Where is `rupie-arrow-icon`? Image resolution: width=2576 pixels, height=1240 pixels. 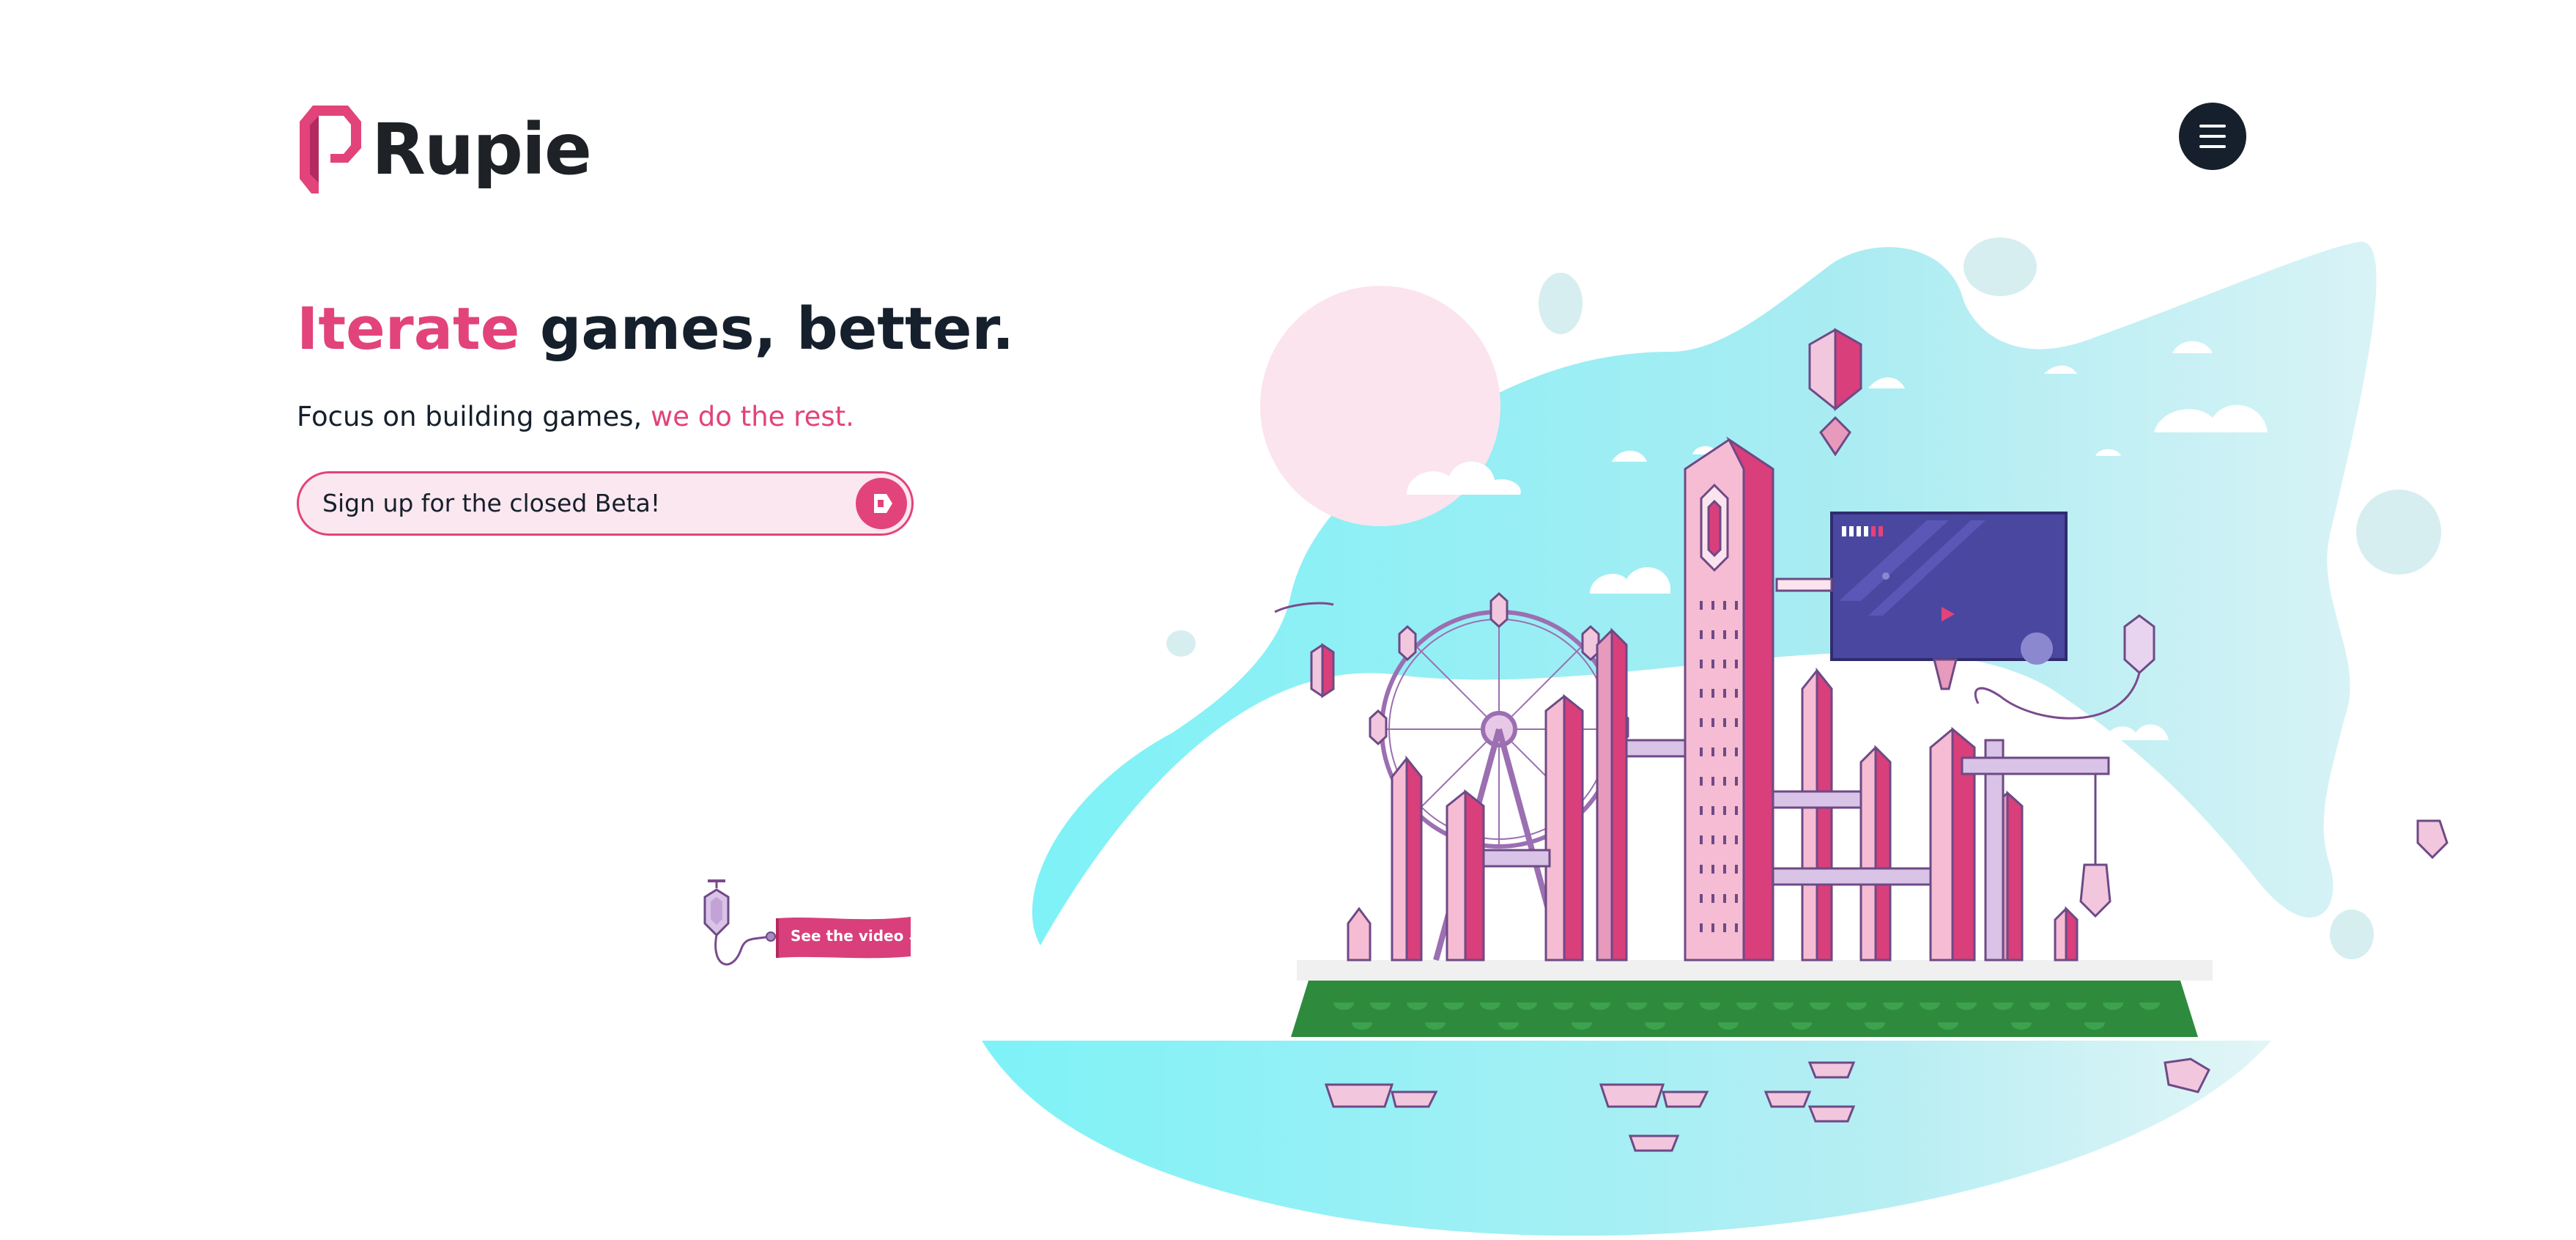
rupie-arrow-icon is located at coordinates (883, 503).